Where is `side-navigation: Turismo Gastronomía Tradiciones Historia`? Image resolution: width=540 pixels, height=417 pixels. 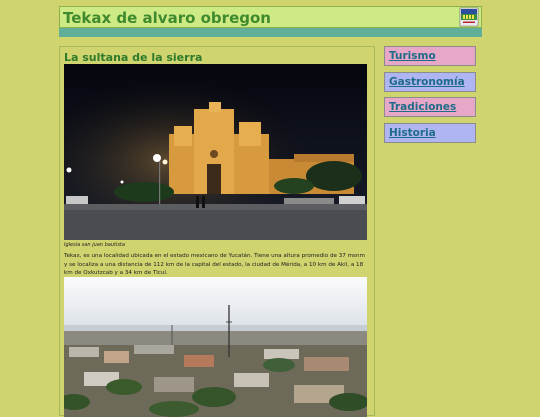 side-navigation: Turismo Gastronomía Tradiciones Historia is located at coordinates (430, 97).